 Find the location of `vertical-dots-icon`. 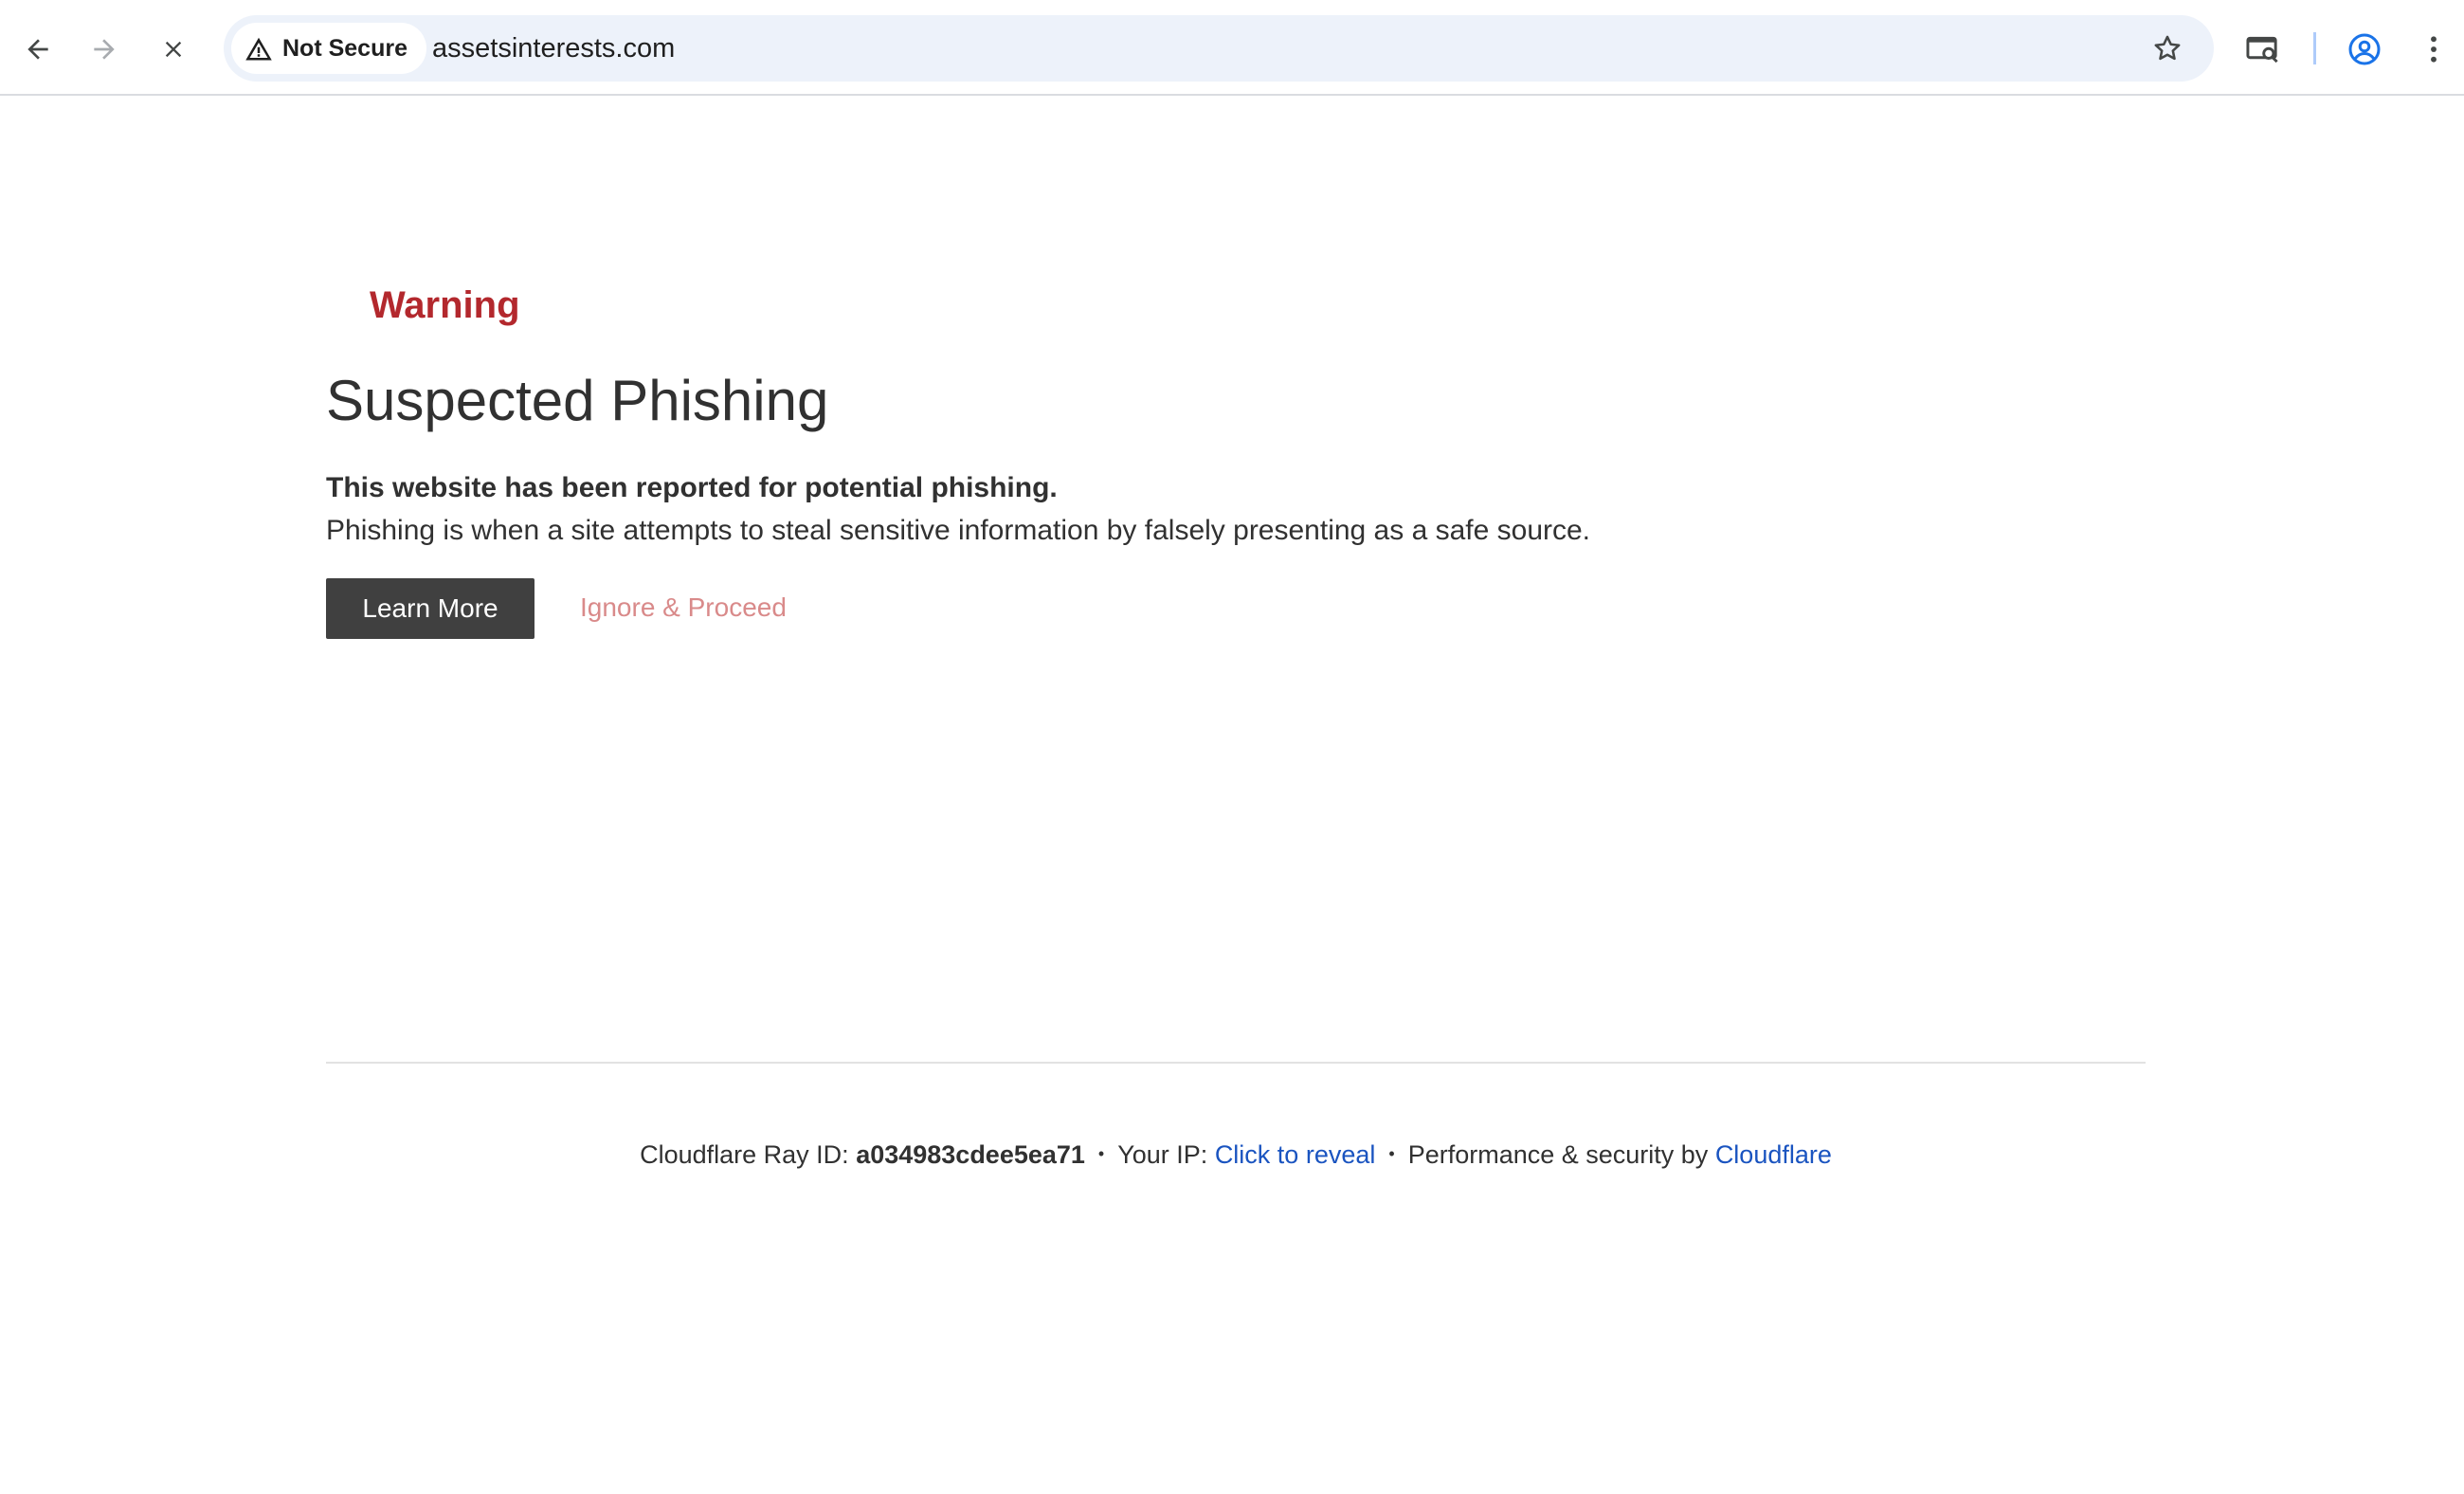

vertical-dots-icon is located at coordinates (2434, 49).